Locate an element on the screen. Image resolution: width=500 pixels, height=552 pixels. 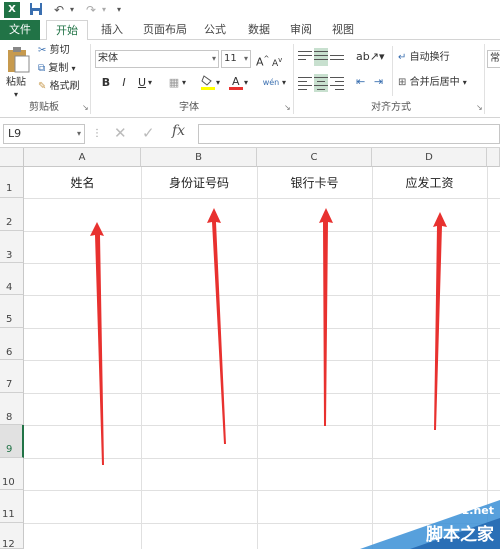
italic-button: I is located at coordinates (124, 83).